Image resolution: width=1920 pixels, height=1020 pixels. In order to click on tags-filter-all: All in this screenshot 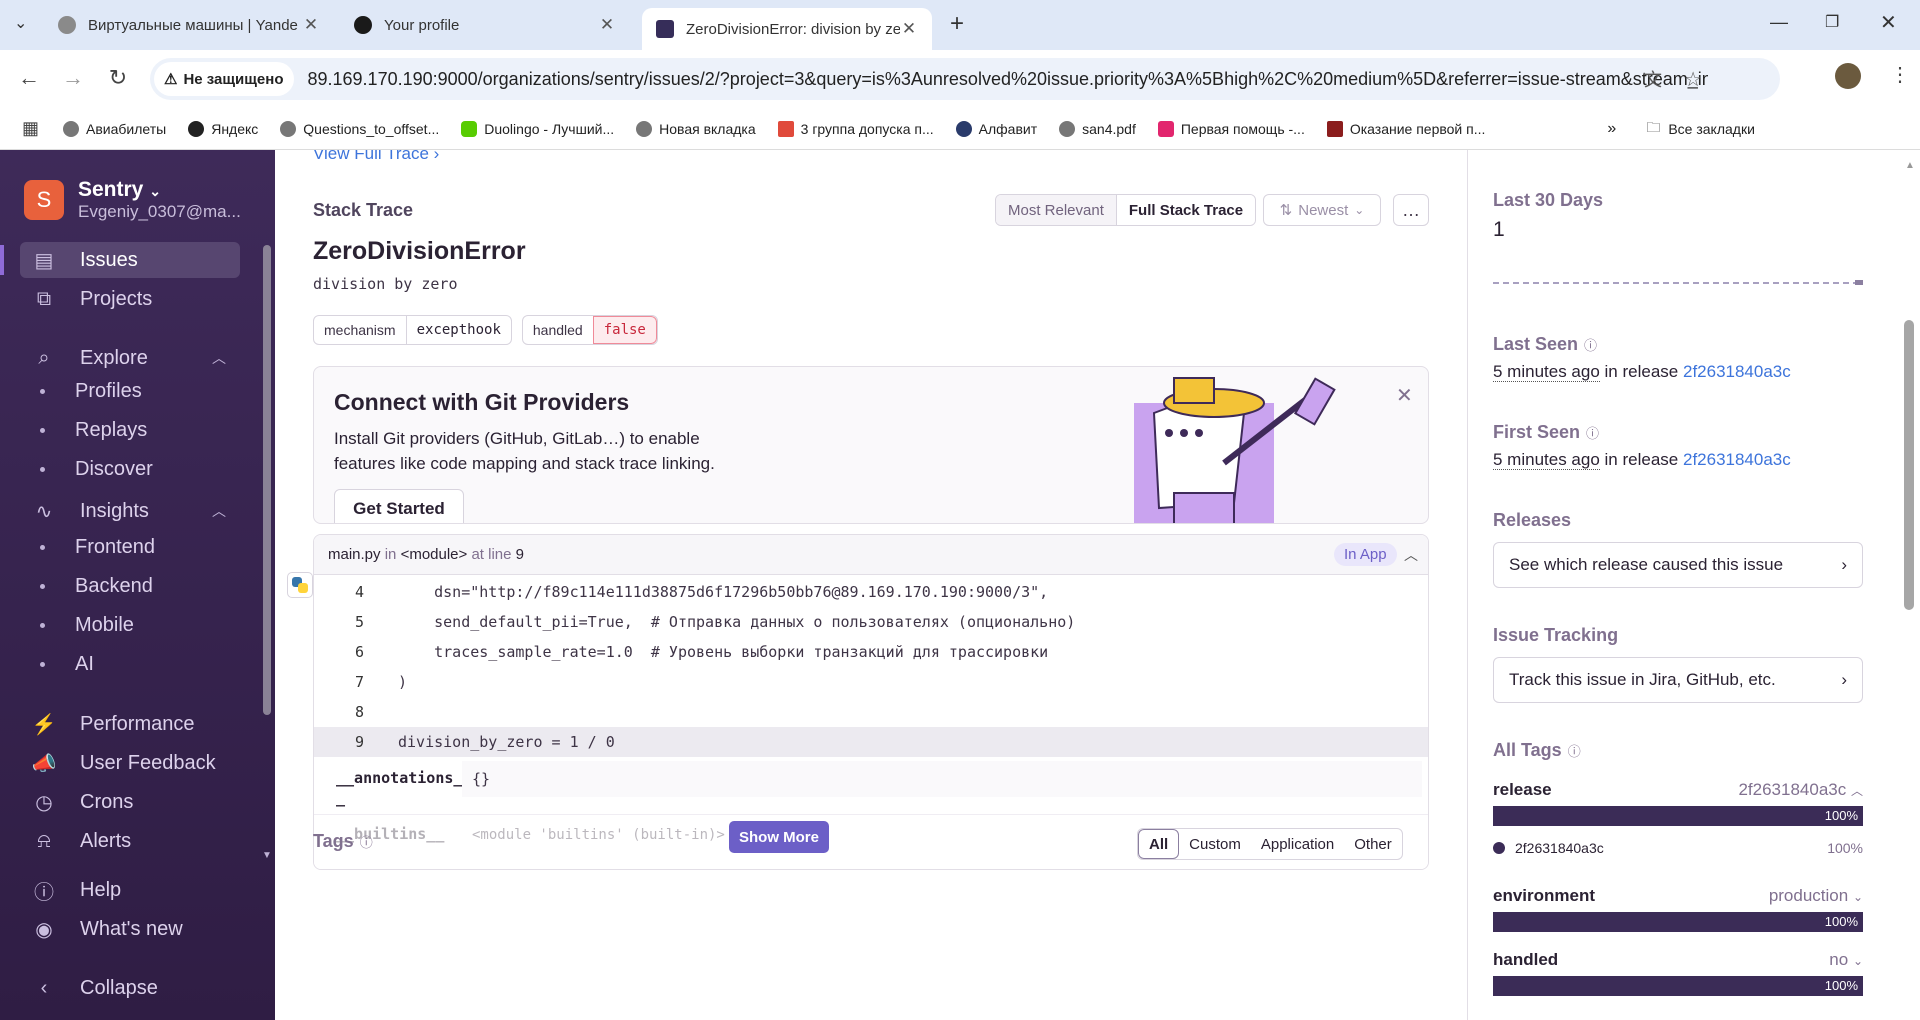, I will do `click(1159, 844)`.